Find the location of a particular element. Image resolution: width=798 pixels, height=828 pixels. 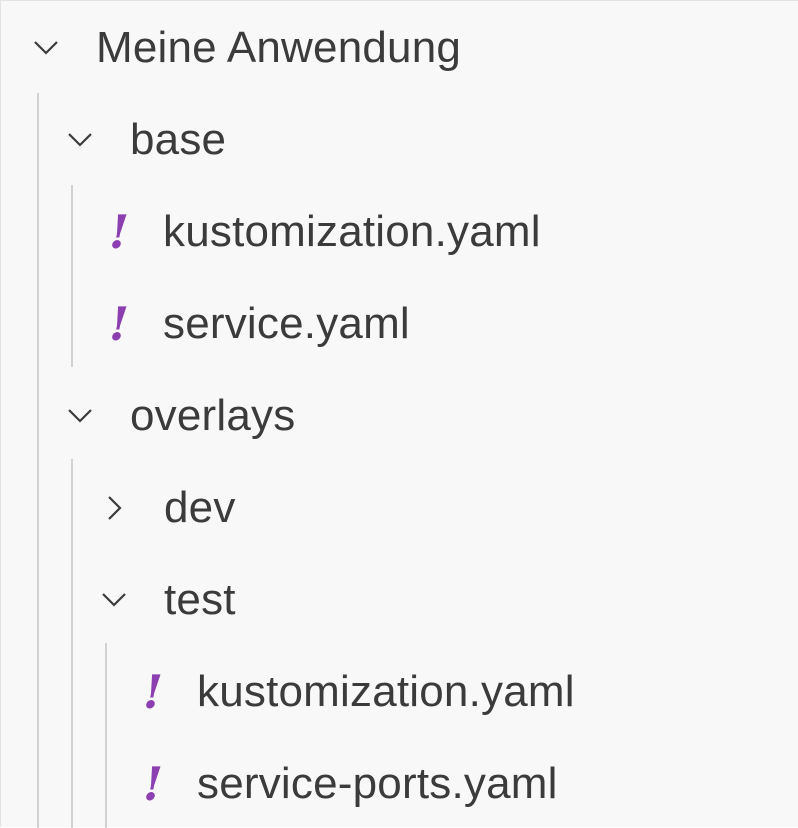

tree-item-label: service-ports.yaml is located at coordinates (377, 783).